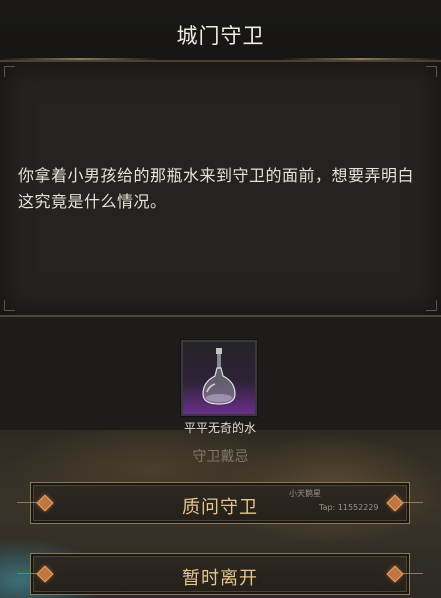 The image size is (441, 598). I want to click on watermark-tap-id: Tap: 11552229, so click(349, 507).